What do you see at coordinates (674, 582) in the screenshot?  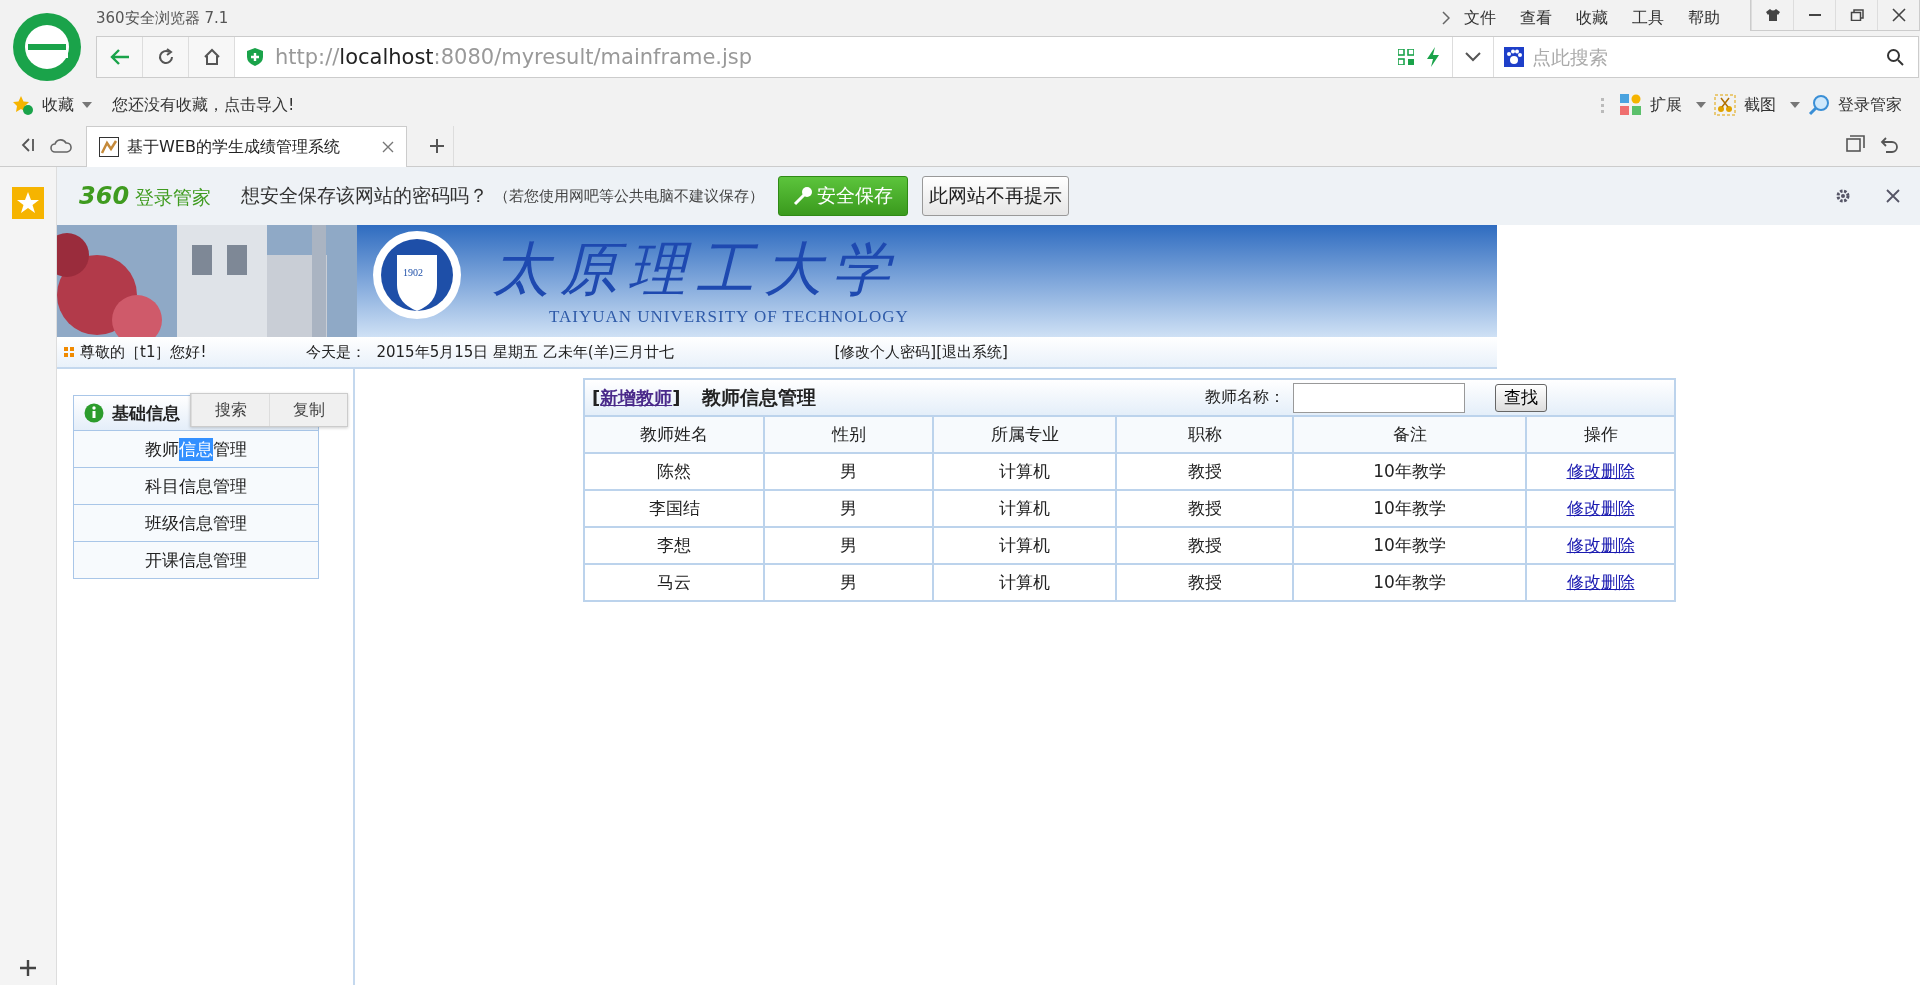 I see `table-cell: 马云` at bounding box center [674, 582].